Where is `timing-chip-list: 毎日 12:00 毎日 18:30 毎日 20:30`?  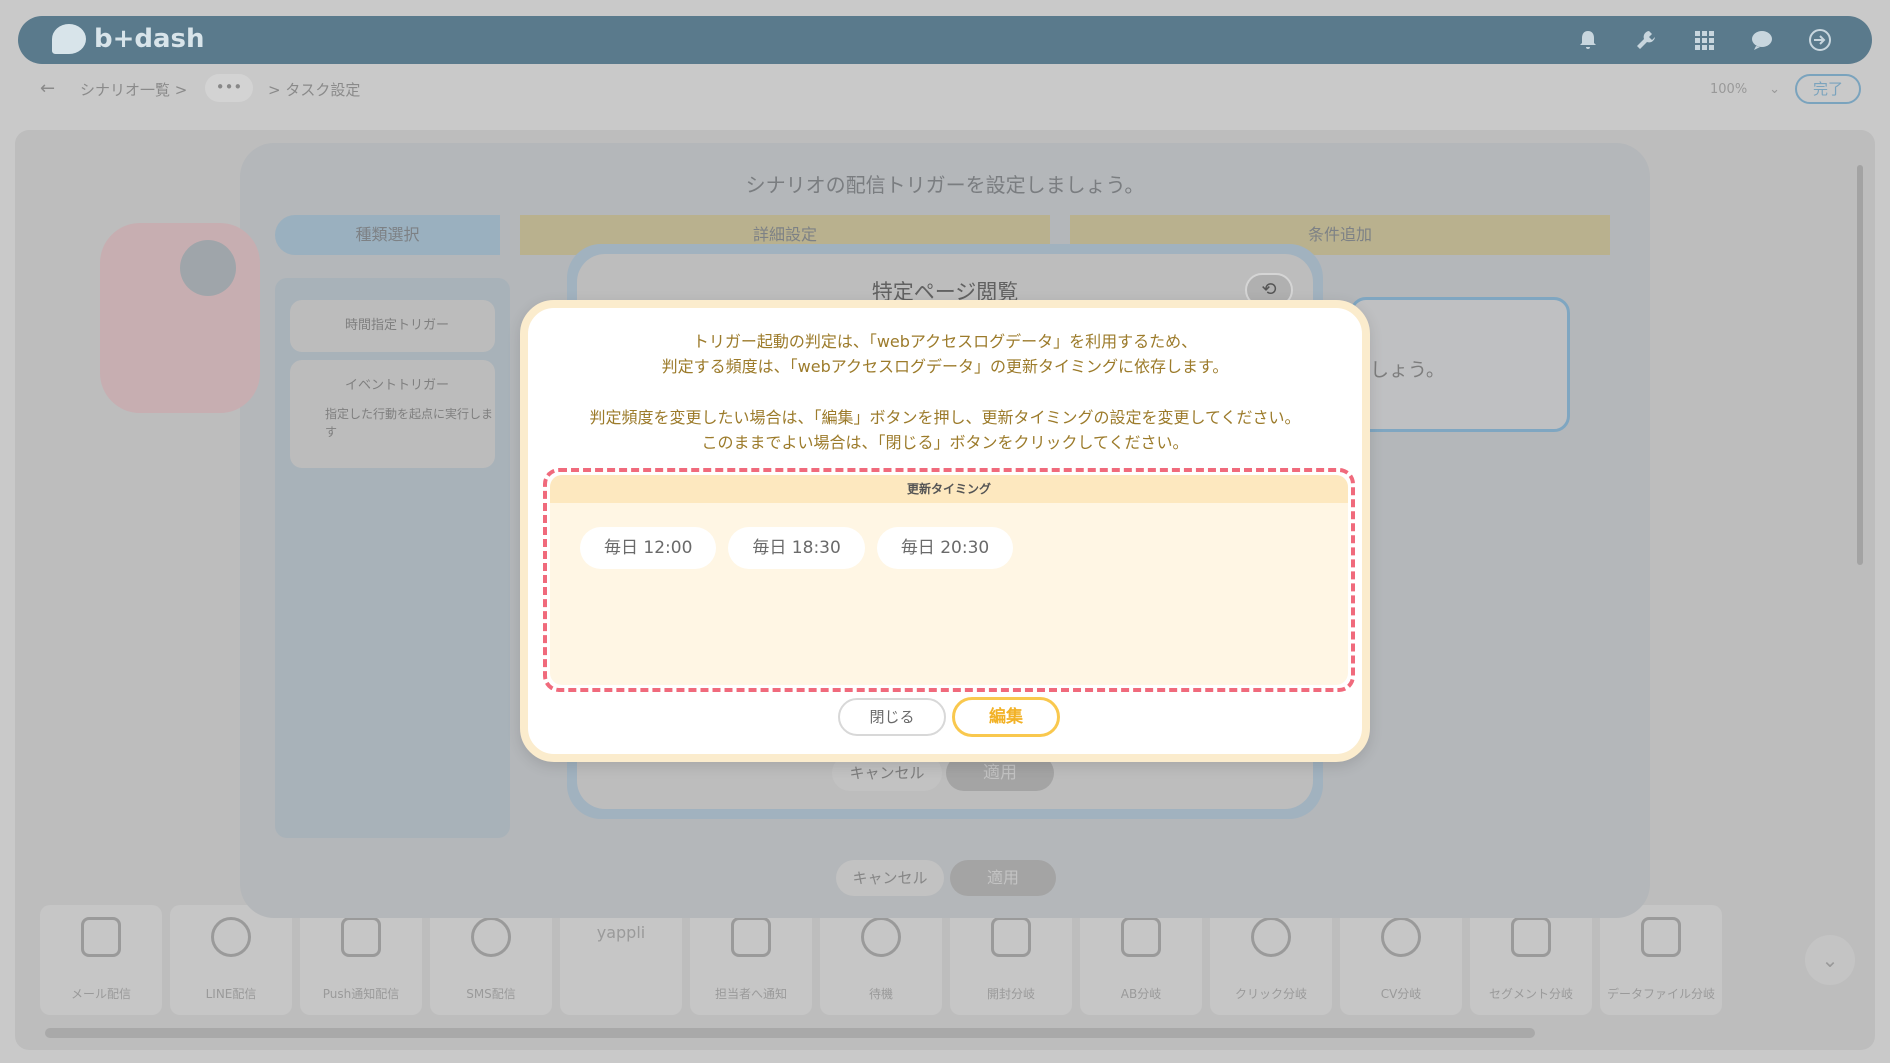
timing-chip-list: 毎日 12:00 毎日 18:30 毎日 20:30 is located at coordinates (797, 548).